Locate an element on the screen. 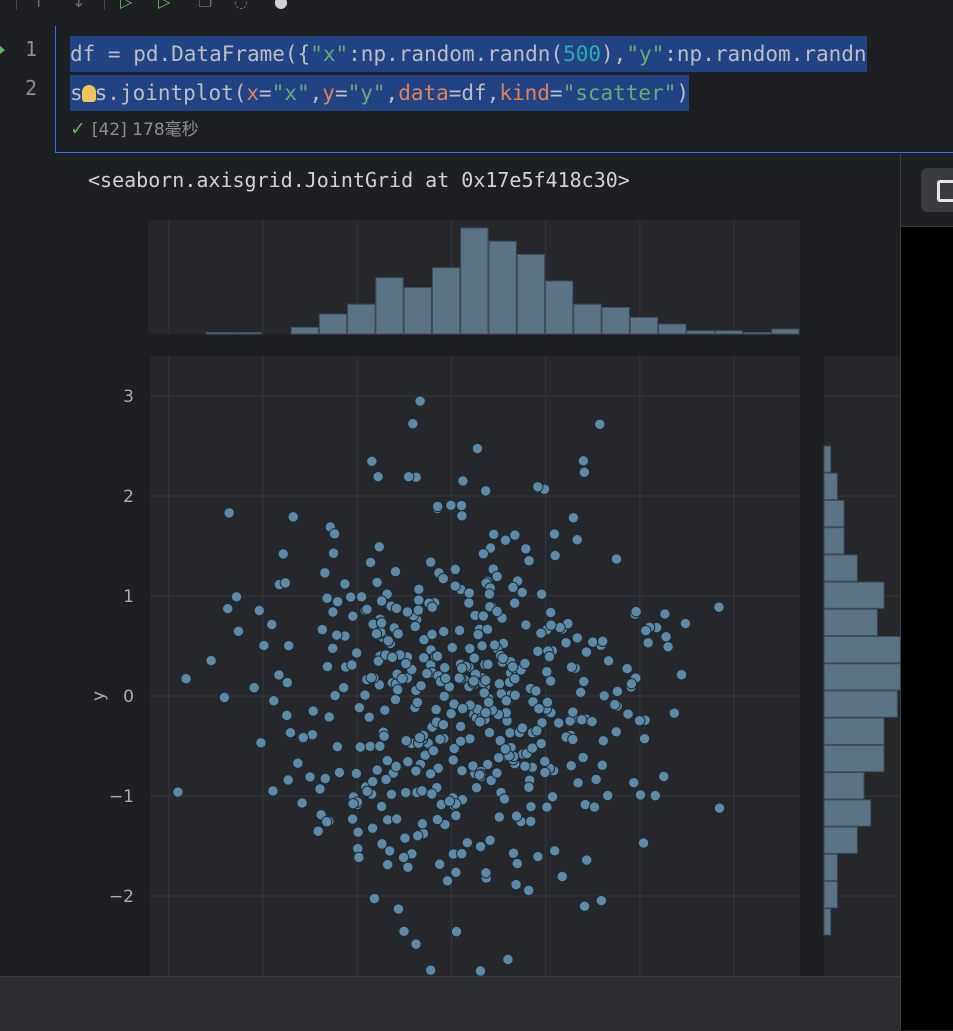 This screenshot has height=1031, width=953. code-keyword-arg: x is located at coordinates (253, 93).